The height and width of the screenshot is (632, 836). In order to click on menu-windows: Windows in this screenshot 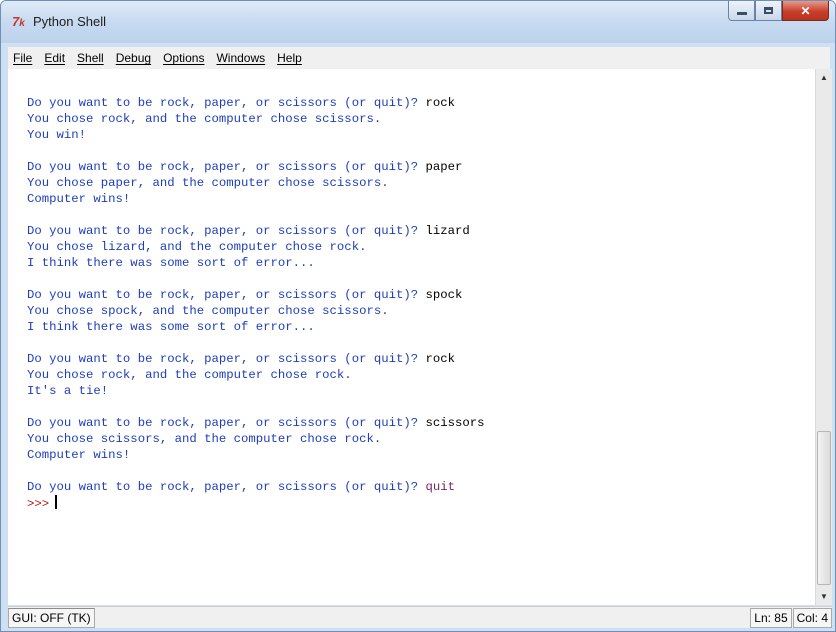, I will do `click(240, 58)`.